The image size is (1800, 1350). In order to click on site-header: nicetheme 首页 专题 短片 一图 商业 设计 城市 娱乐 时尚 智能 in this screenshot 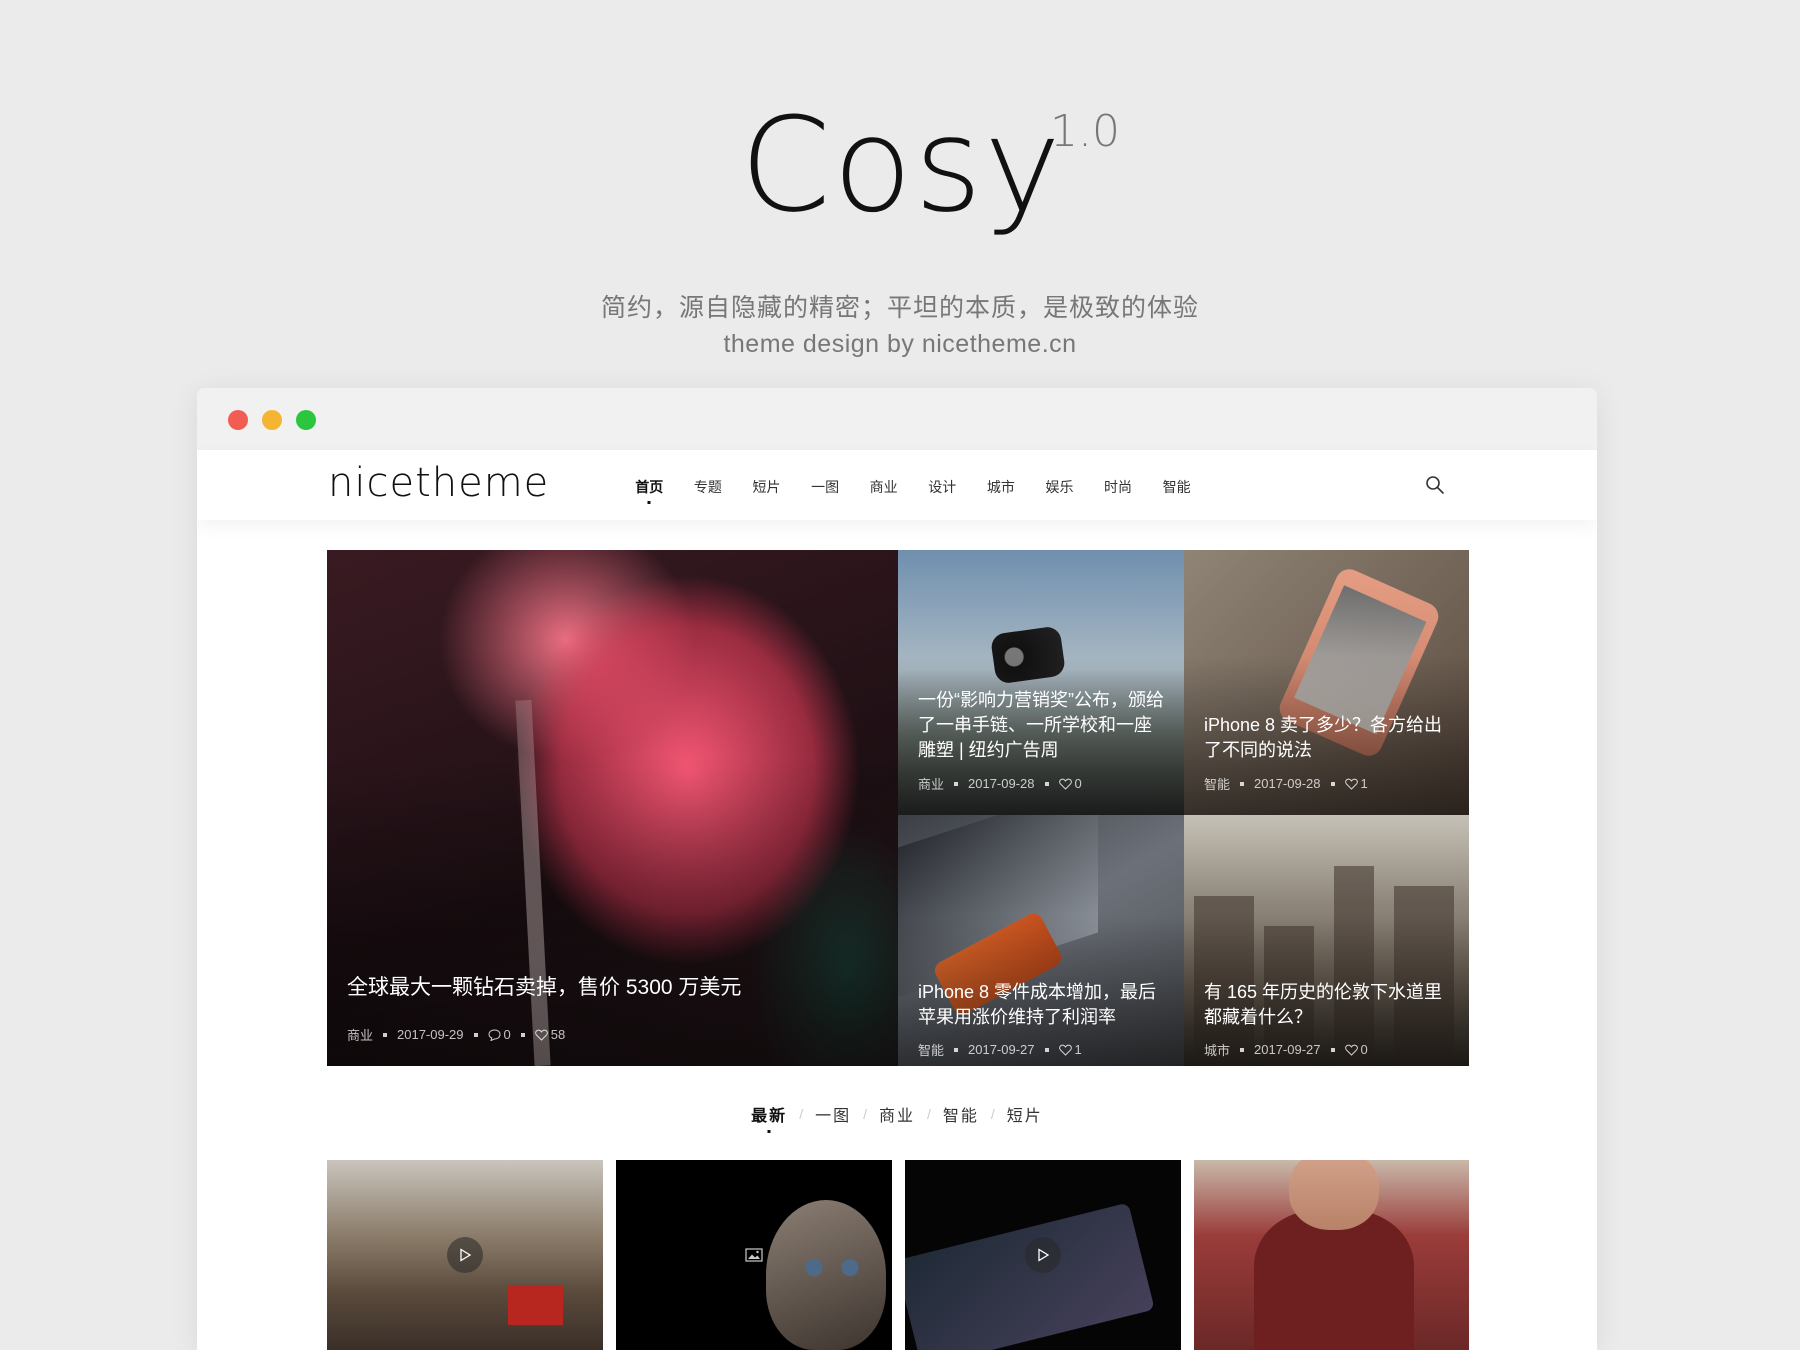, I will do `click(897, 485)`.